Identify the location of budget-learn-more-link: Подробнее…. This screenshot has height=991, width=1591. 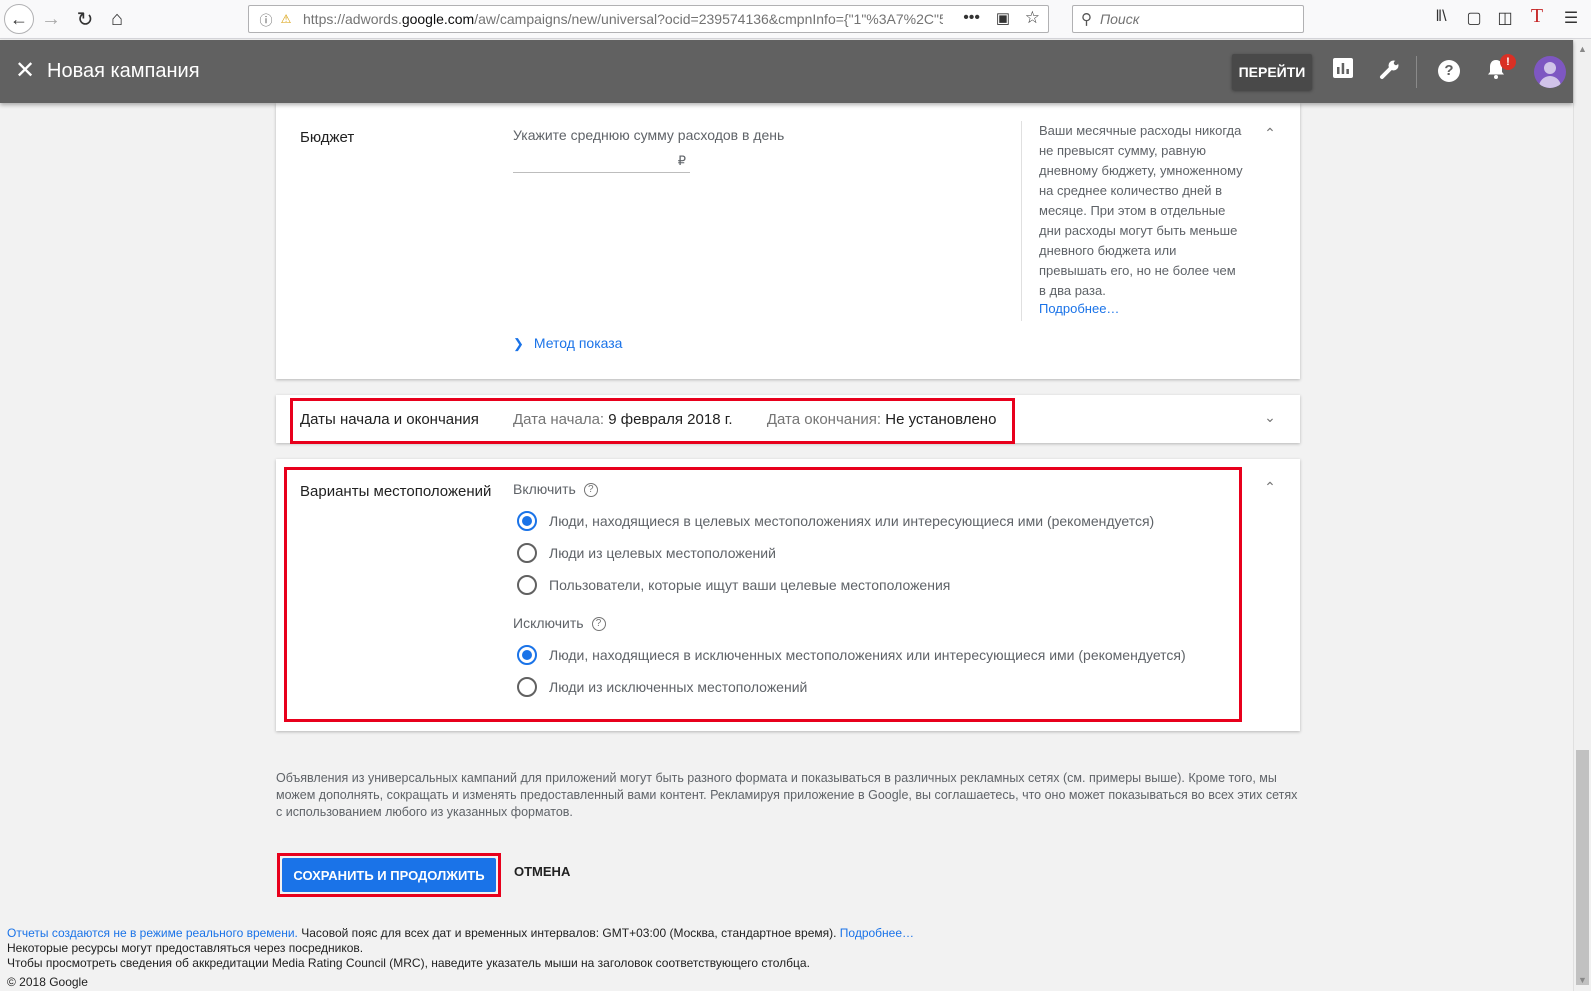
(1145, 308).